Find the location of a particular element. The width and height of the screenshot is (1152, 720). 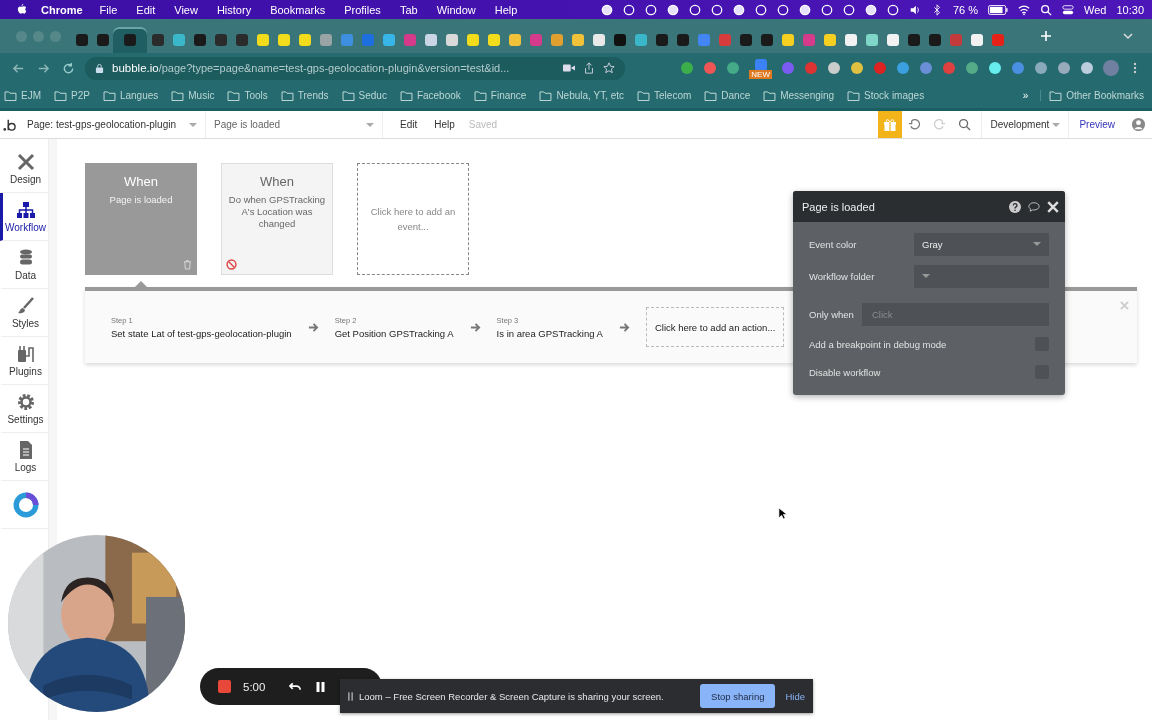

volume-icon is located at coordinates (914, 9).